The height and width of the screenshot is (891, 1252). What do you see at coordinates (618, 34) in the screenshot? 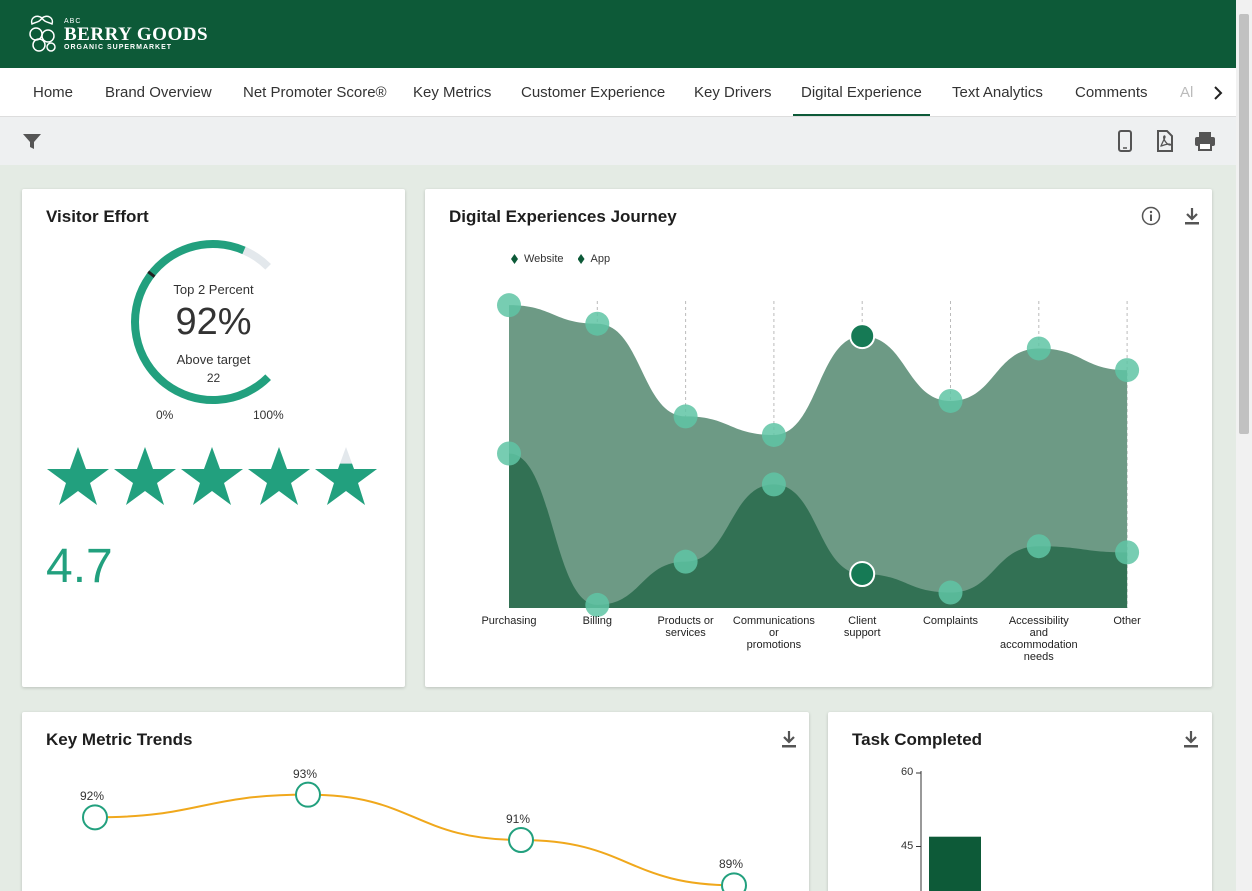
I see `app-header: ABC BERRY GOODS ORGANIC SUPERMARKET` at bounding box center [618, 34].